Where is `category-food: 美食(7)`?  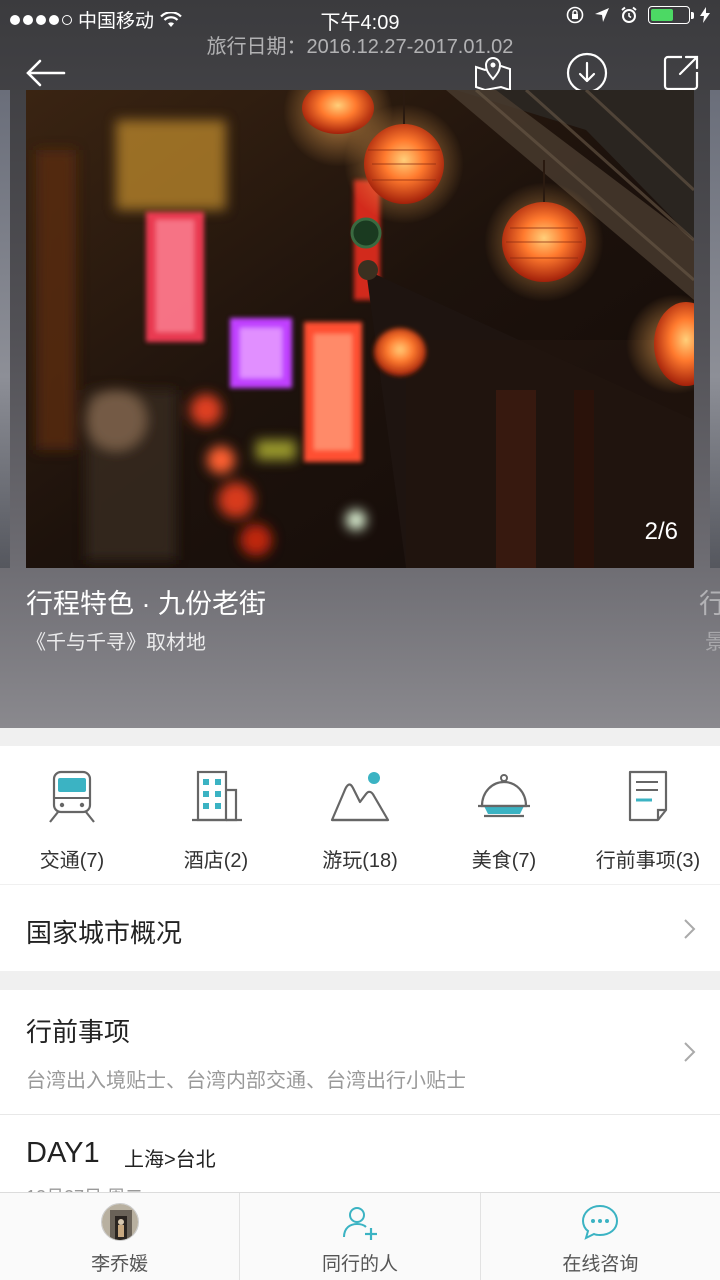
category-food: 美食(7) is located at coordinates (504, 815).